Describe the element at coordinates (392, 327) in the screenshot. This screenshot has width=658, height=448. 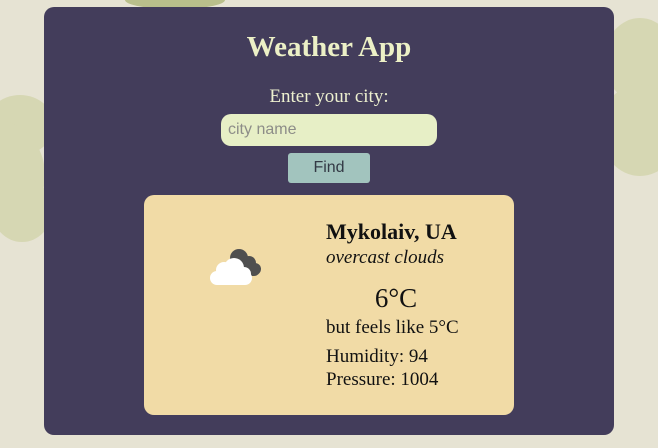
I see `feels-like: but feels like 5°C` at that location.